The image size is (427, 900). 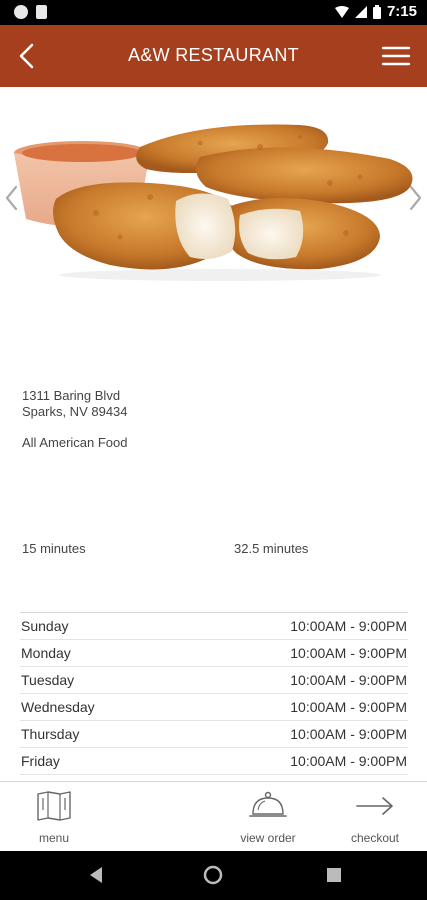 I want to click on view-order-label: view order, so click(x=268, y=838).